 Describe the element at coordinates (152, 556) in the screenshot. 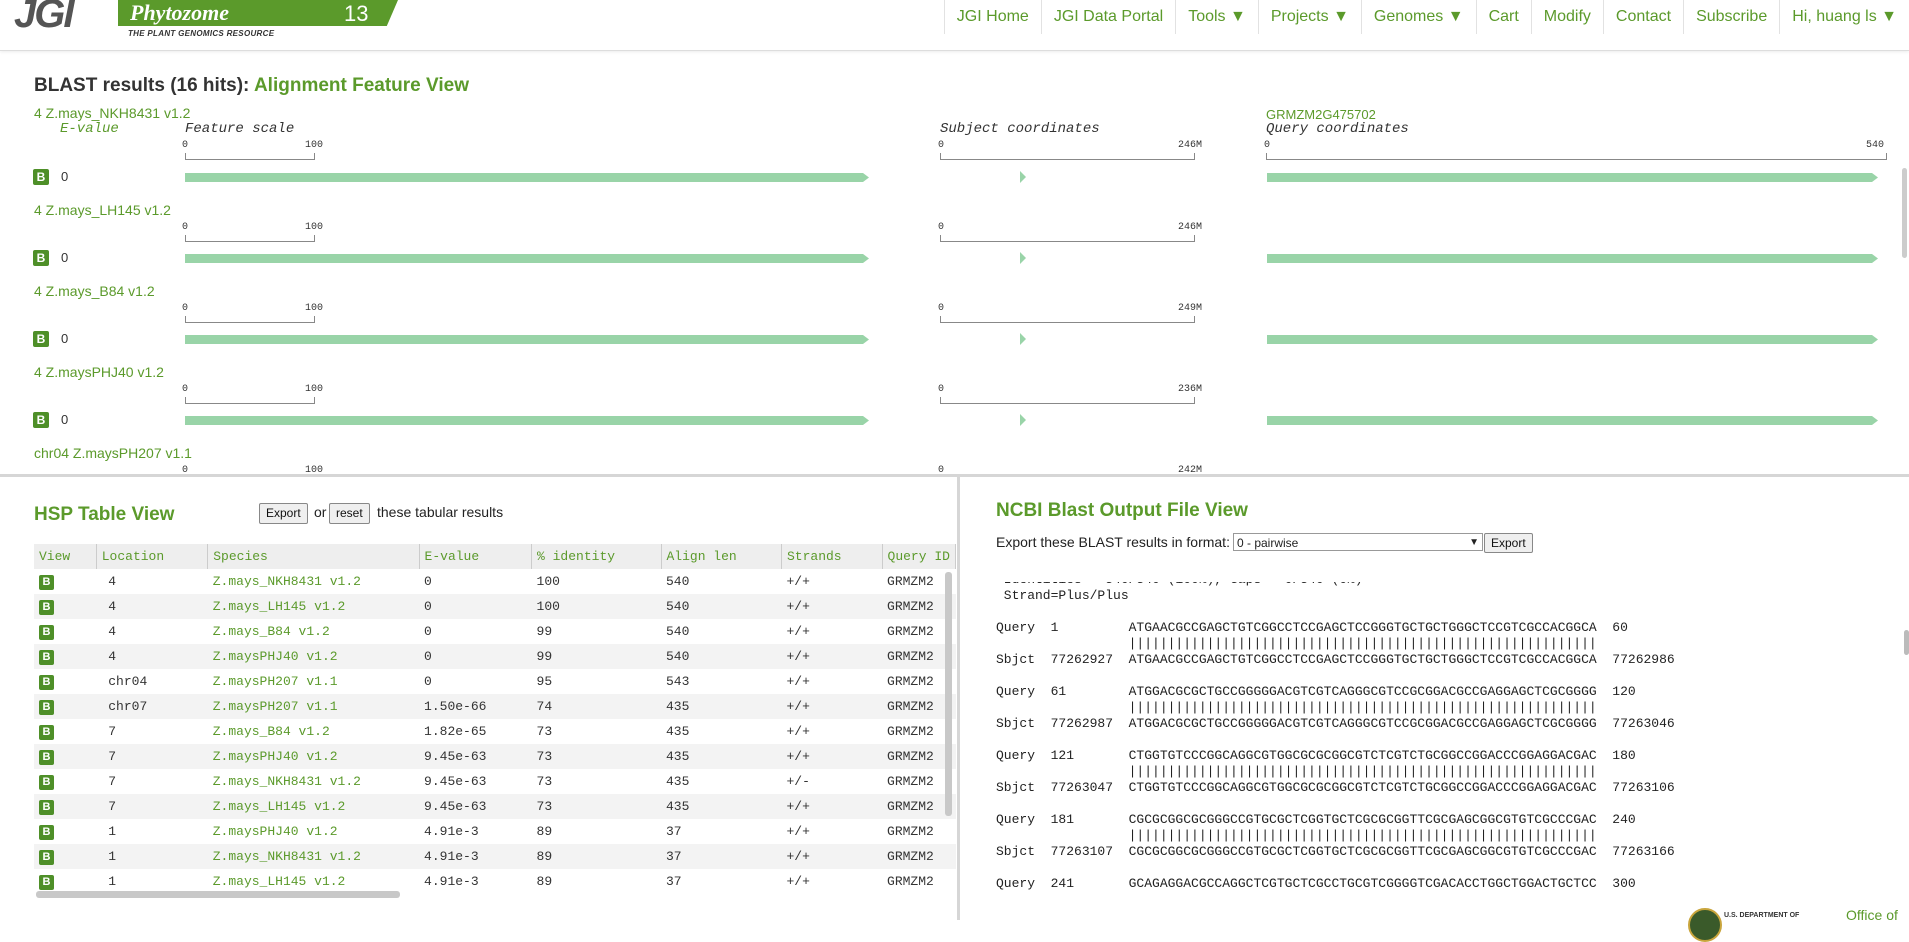

I see `col-header-location: Location` at that location.